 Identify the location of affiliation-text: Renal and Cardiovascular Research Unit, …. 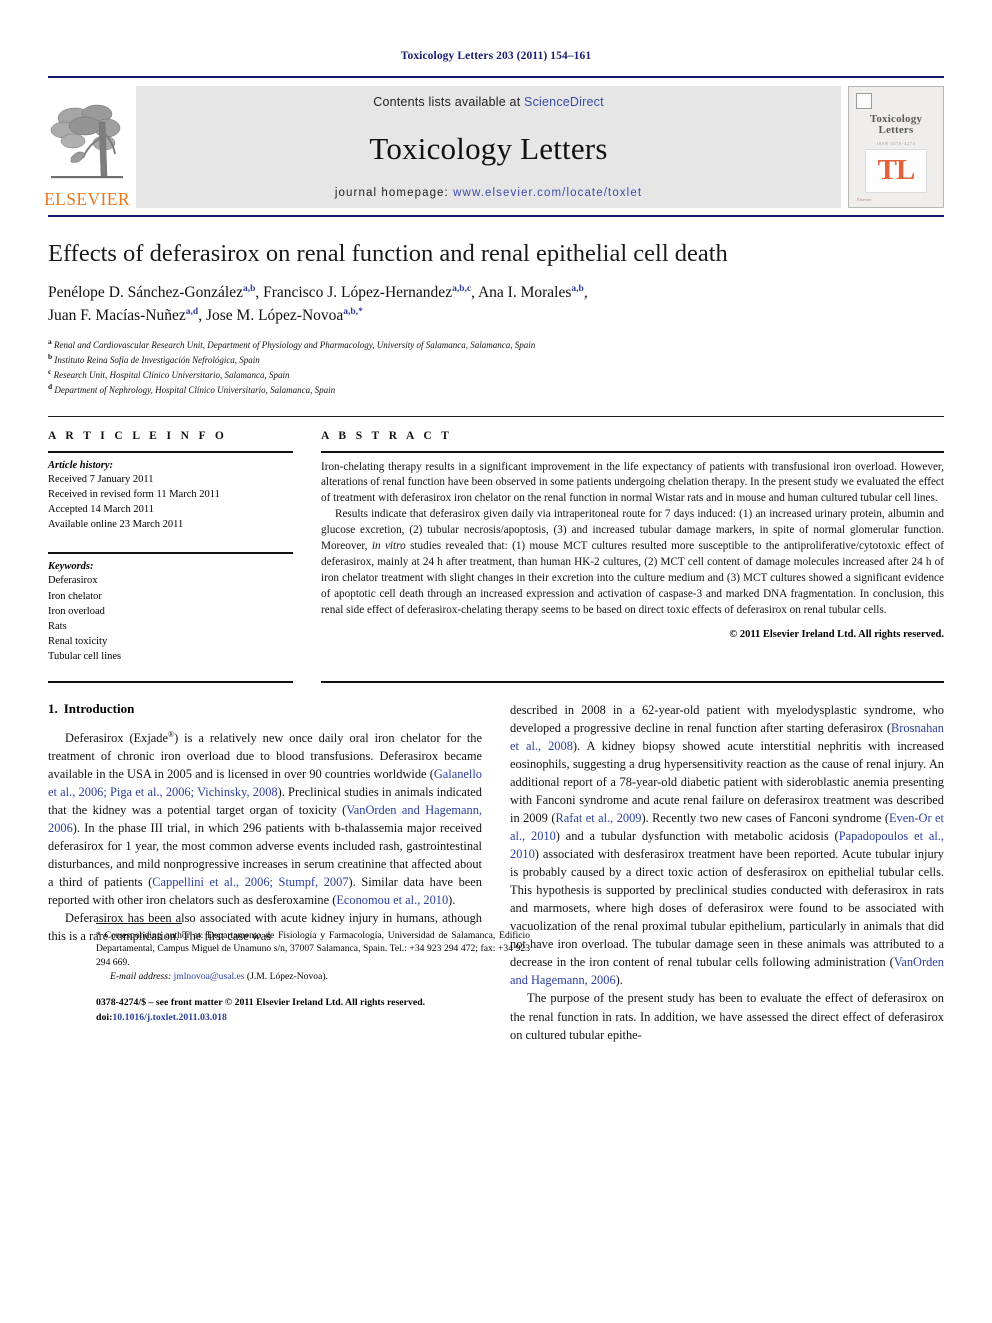
(295, 345).